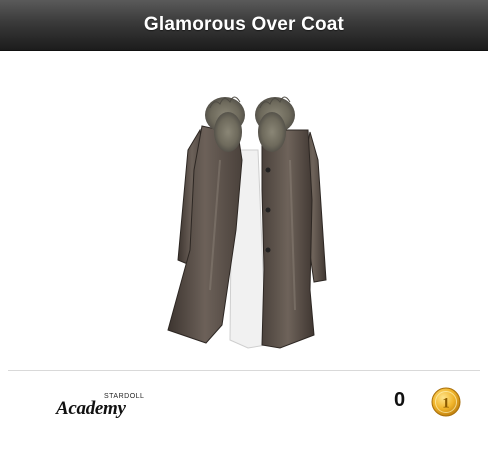 The height and width of the screenshot is (452, 488). I want to click on coin-count: 0, so click(400, 400).